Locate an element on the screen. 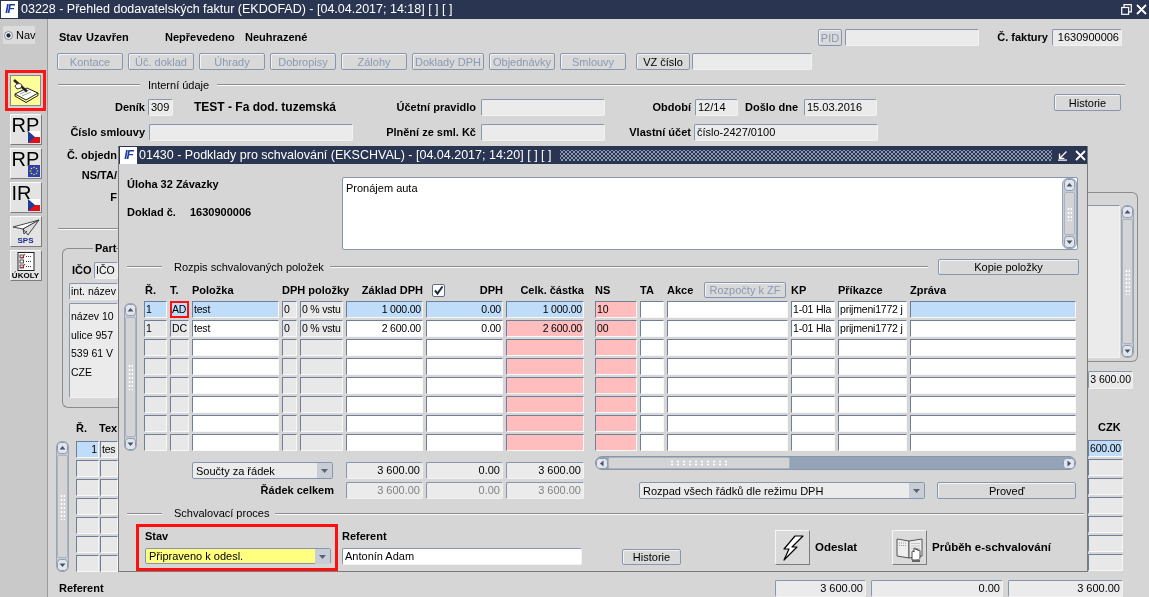 This screenshot has height=597, width=1149. table-cell: tes is located at coordinates (109, 449).